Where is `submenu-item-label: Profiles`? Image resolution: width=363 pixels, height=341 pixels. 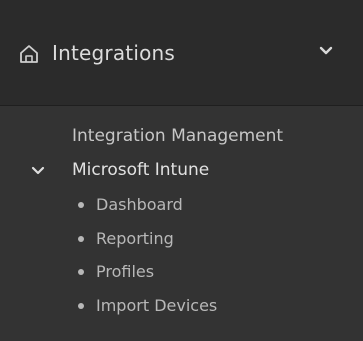 submenu-item-label: Profiles is located at coordinates (125, 271).